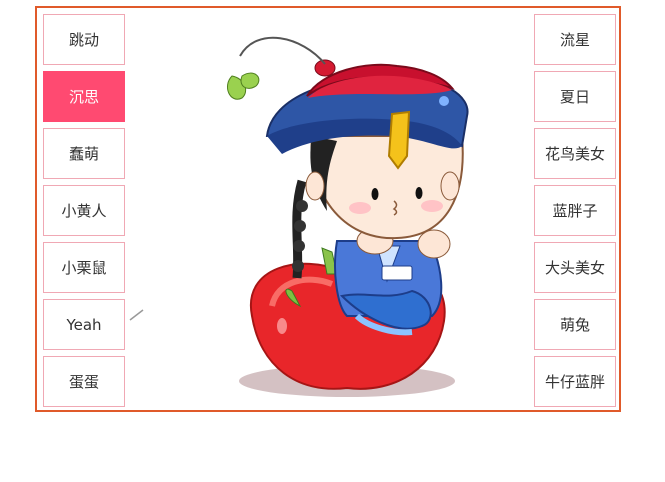  Describe the element at coordinates (84, 267) in the screenshot. I see `menu-button-xiaolishu: 小栗鼠` at that location.